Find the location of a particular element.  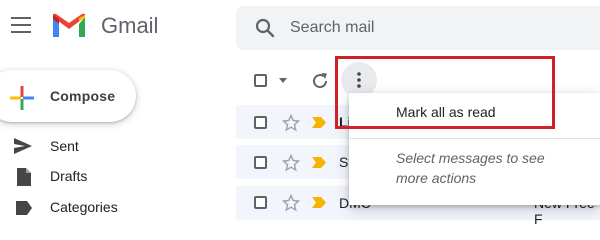

highlight-box is located at coordinates (445, 92).